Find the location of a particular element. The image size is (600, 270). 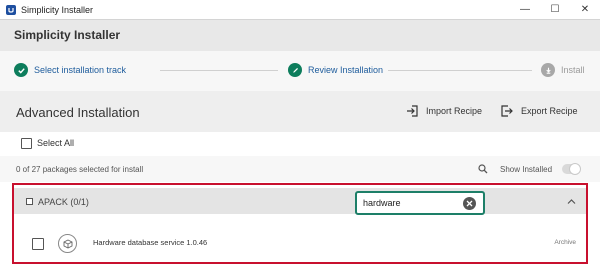

package-name: Hardware database service 1.0.46 is located at coordinates (150, 242).